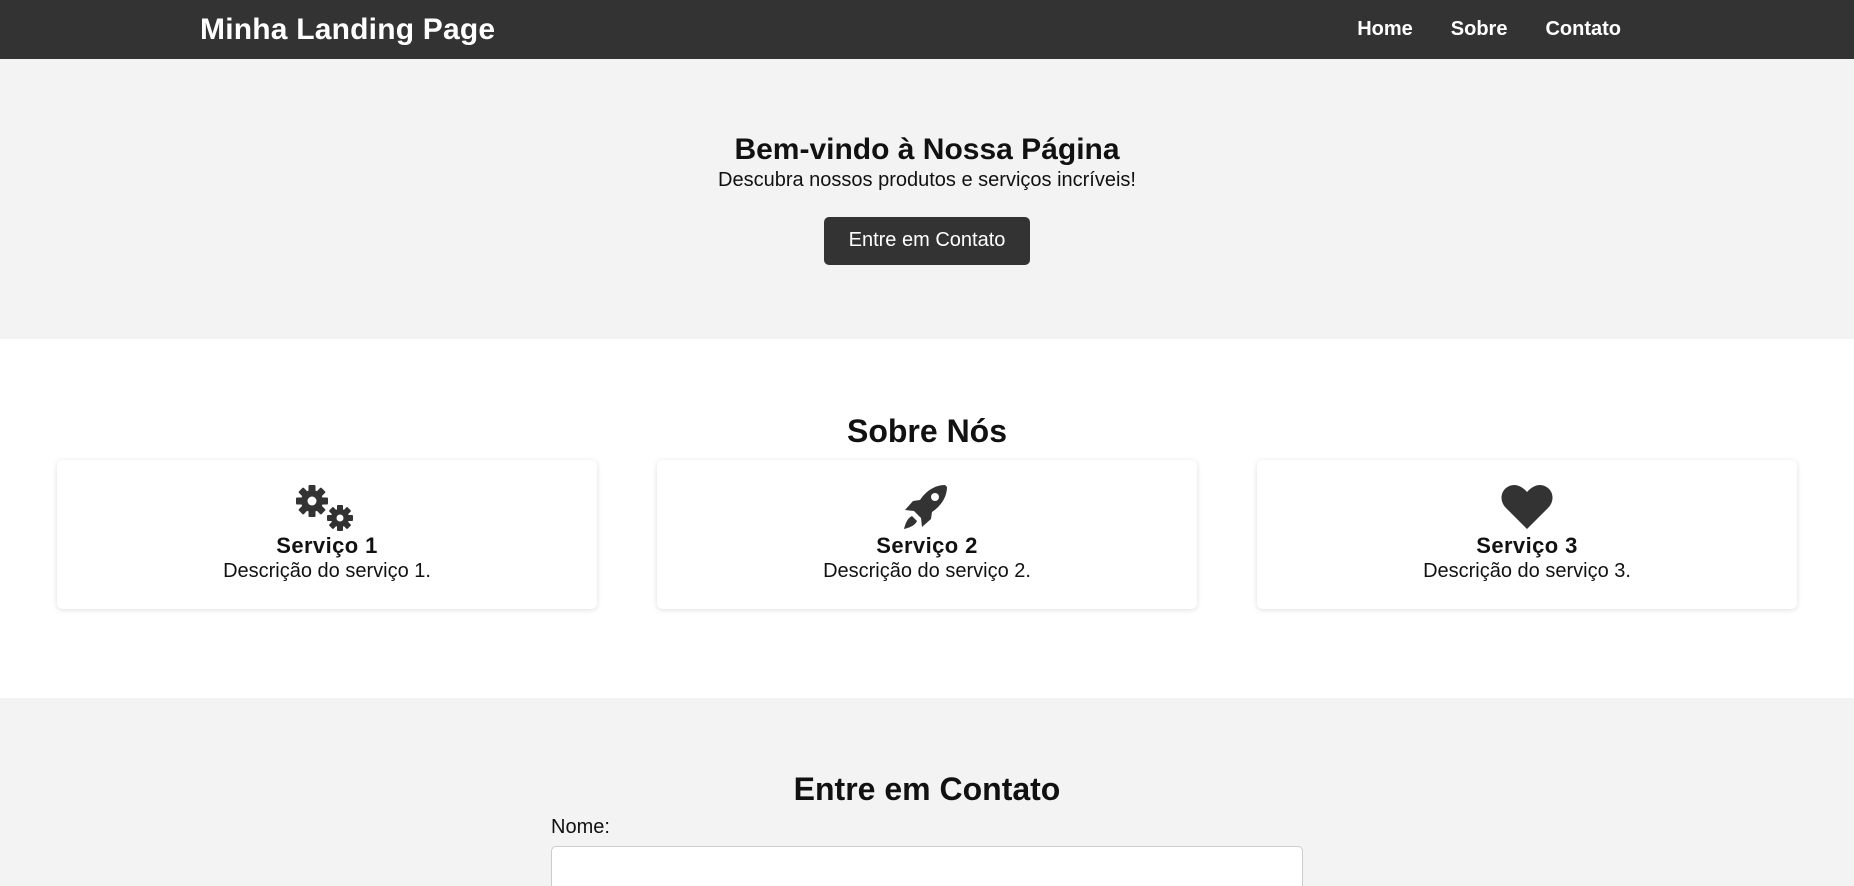 The width and height of the screenshot is (1854, 886). I want to click on site-header: Minha Landing Page Home Sobre Contato, so click(927, 29).